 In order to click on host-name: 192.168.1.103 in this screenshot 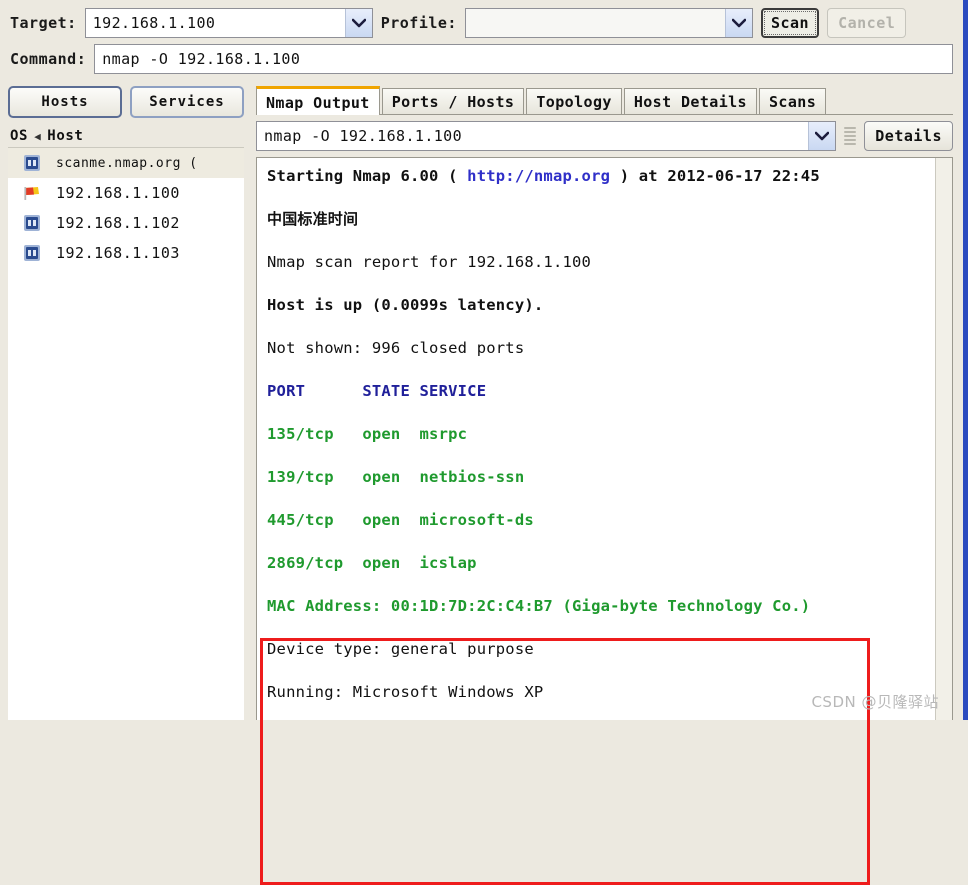, I will do `click(118, 253)`.